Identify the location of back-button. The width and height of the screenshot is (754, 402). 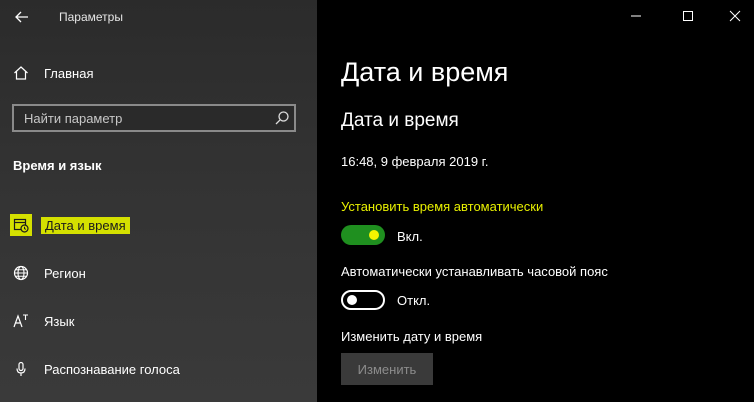
(22, 17).